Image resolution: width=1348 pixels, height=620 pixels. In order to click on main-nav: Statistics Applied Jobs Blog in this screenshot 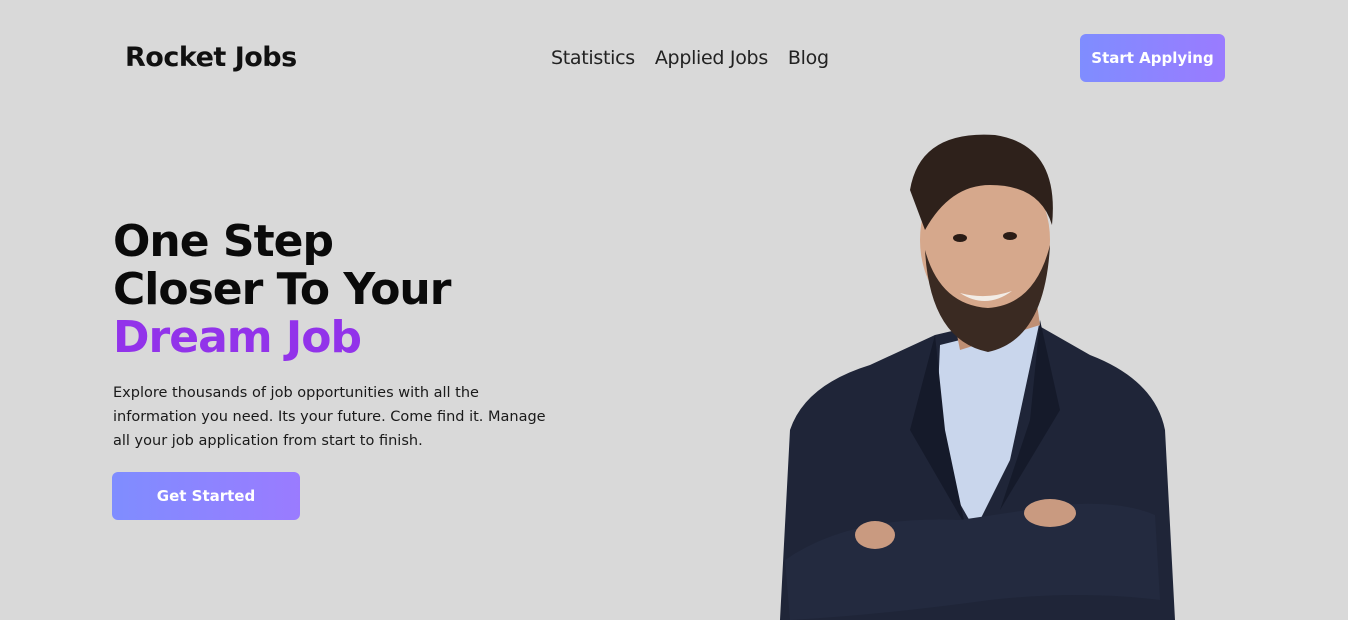, I will do `click(690, 58)`.